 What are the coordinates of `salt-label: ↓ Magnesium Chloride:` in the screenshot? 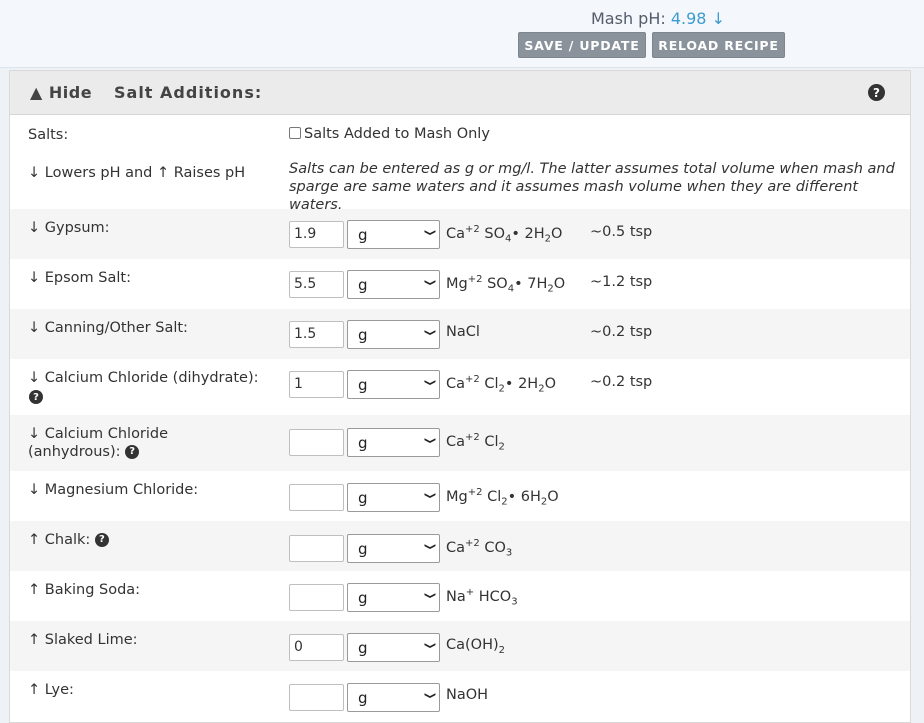 It's located at (113, 490).